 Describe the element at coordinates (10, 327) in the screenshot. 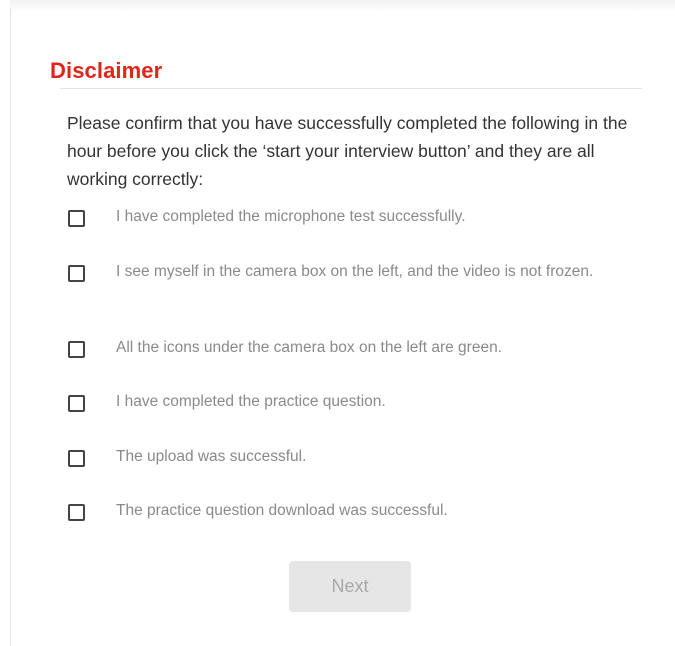

I see `left-edge-divider` at that location.